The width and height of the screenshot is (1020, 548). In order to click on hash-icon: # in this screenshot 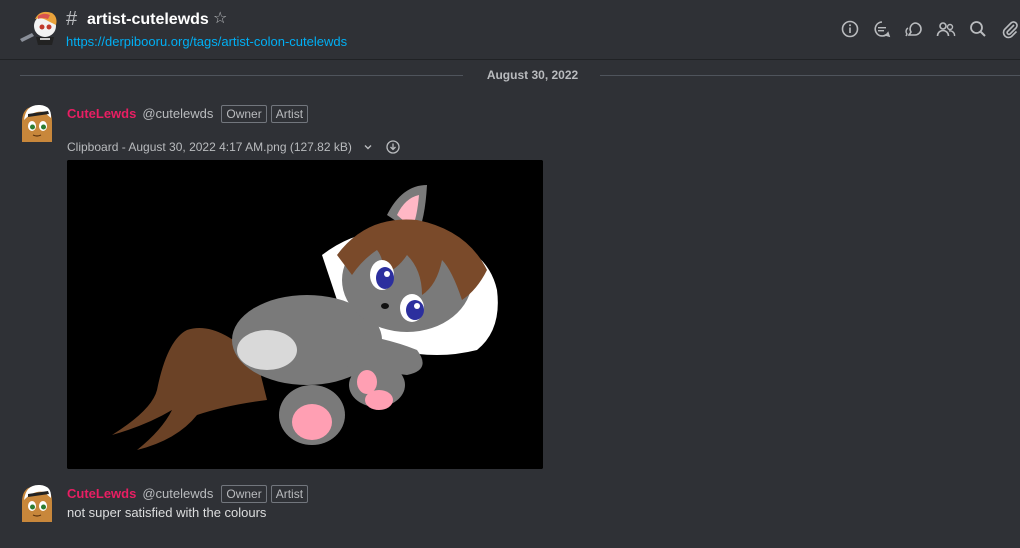, I will do `click(72, 19)`.